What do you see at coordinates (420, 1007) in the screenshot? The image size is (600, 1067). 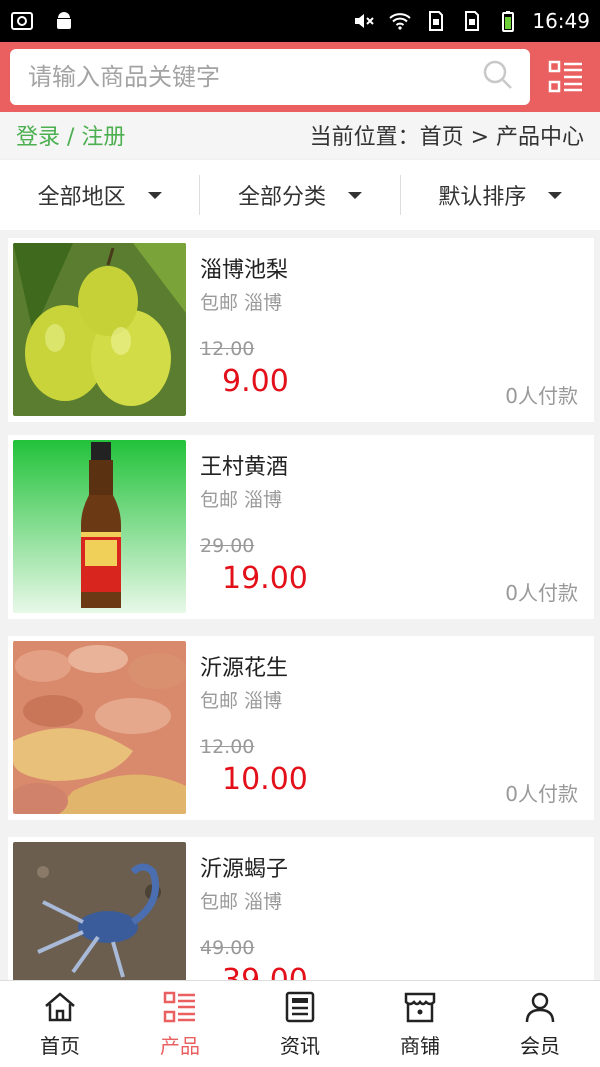 I see `shop-icon` at bounding box center [420, 1007].